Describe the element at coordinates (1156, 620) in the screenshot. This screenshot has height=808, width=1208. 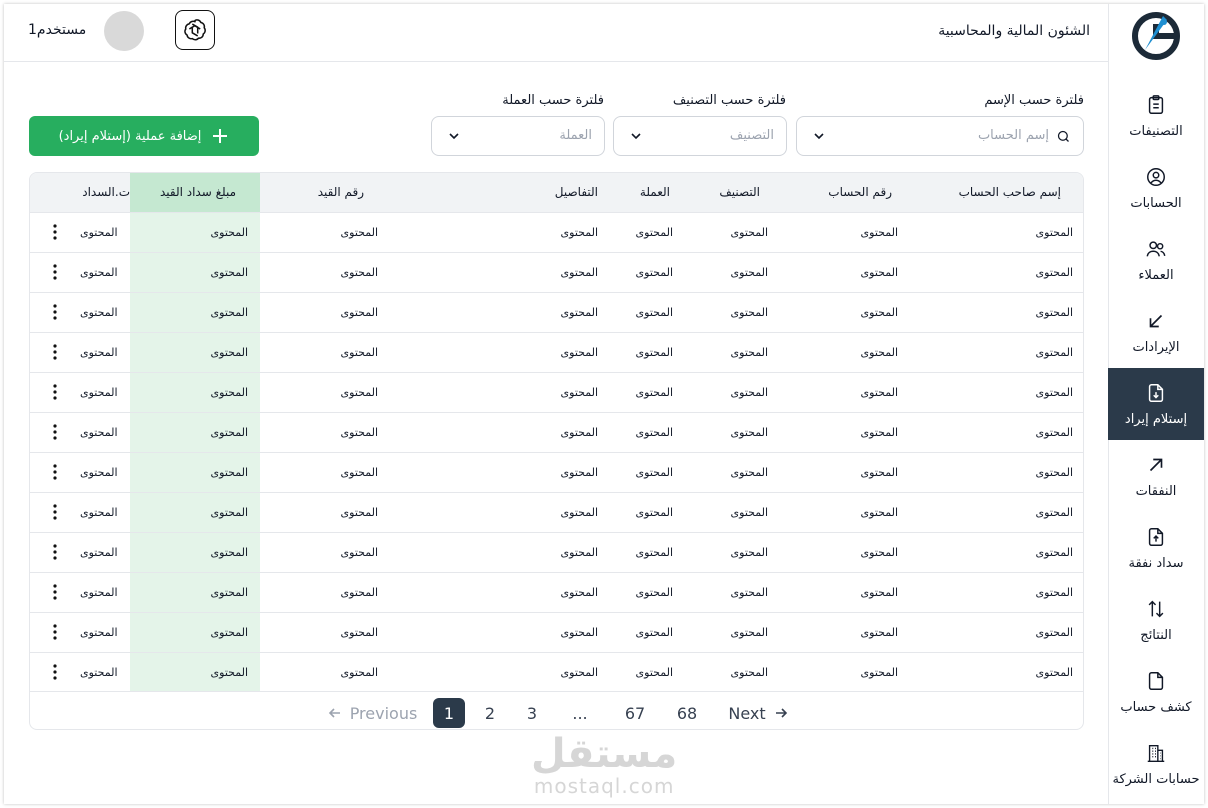
I see `sidebar-item-results: النتائج` at that location.